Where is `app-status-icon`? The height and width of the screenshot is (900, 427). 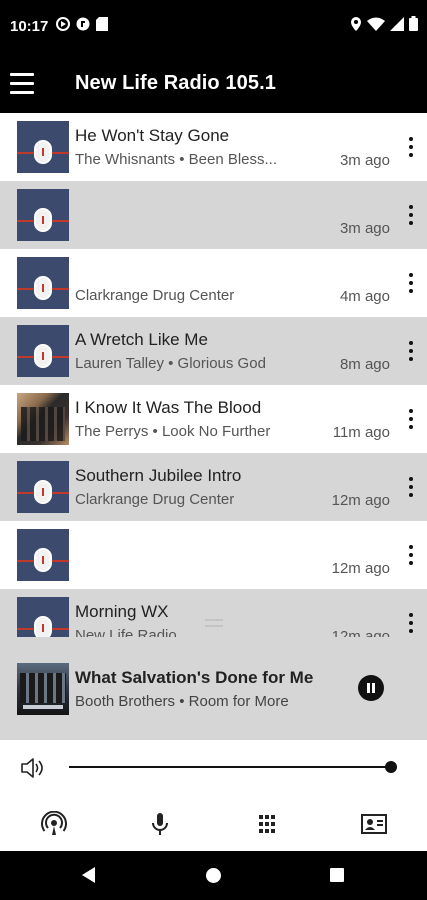
app-status-icon is located at coordinates (83, 24).